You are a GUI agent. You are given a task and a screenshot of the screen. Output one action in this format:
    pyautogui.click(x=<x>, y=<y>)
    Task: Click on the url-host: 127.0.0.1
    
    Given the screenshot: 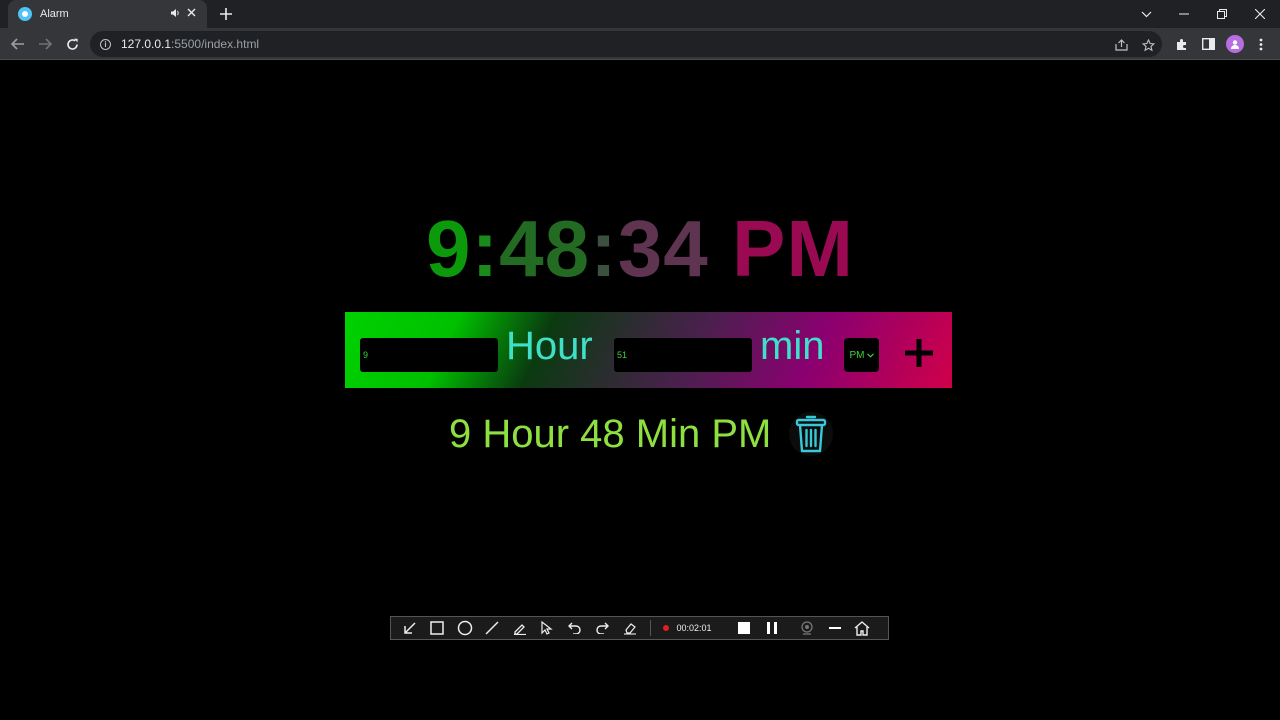 What is the action you would take?
    pyautogui.click(x=146, y=44)
    